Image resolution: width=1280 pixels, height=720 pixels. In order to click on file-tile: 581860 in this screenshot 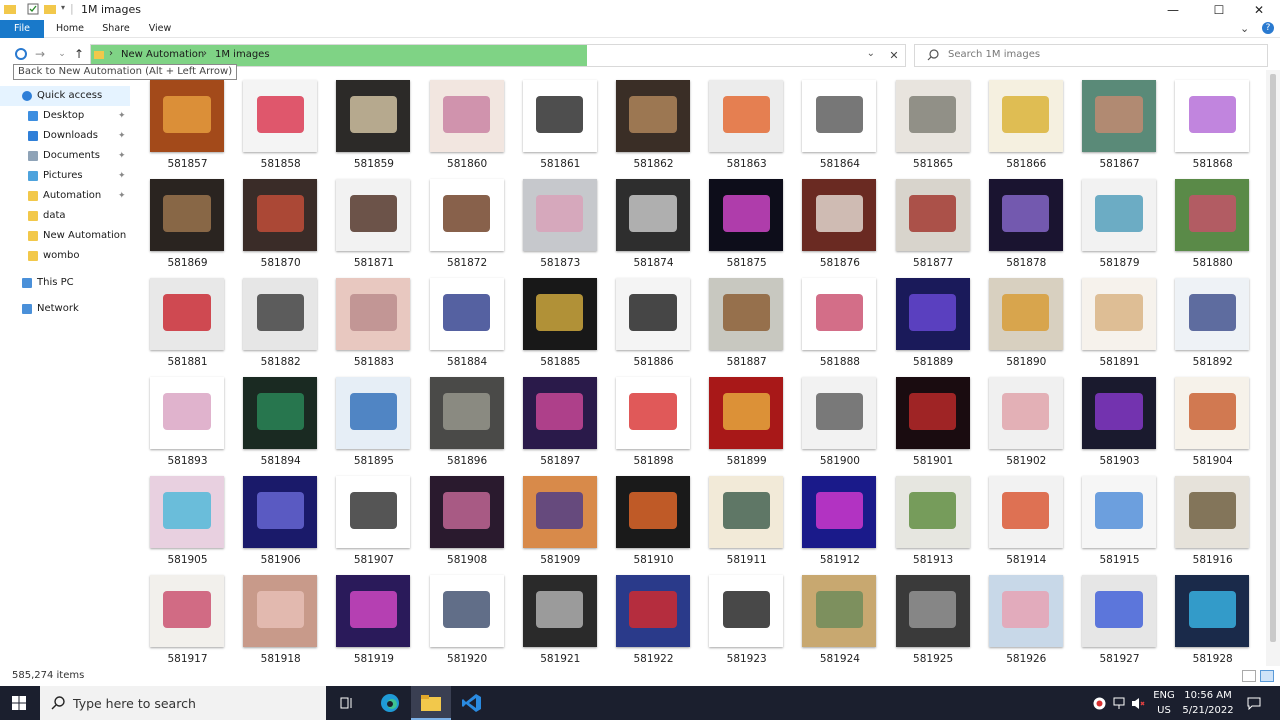, I will do `click(467, 122)`.